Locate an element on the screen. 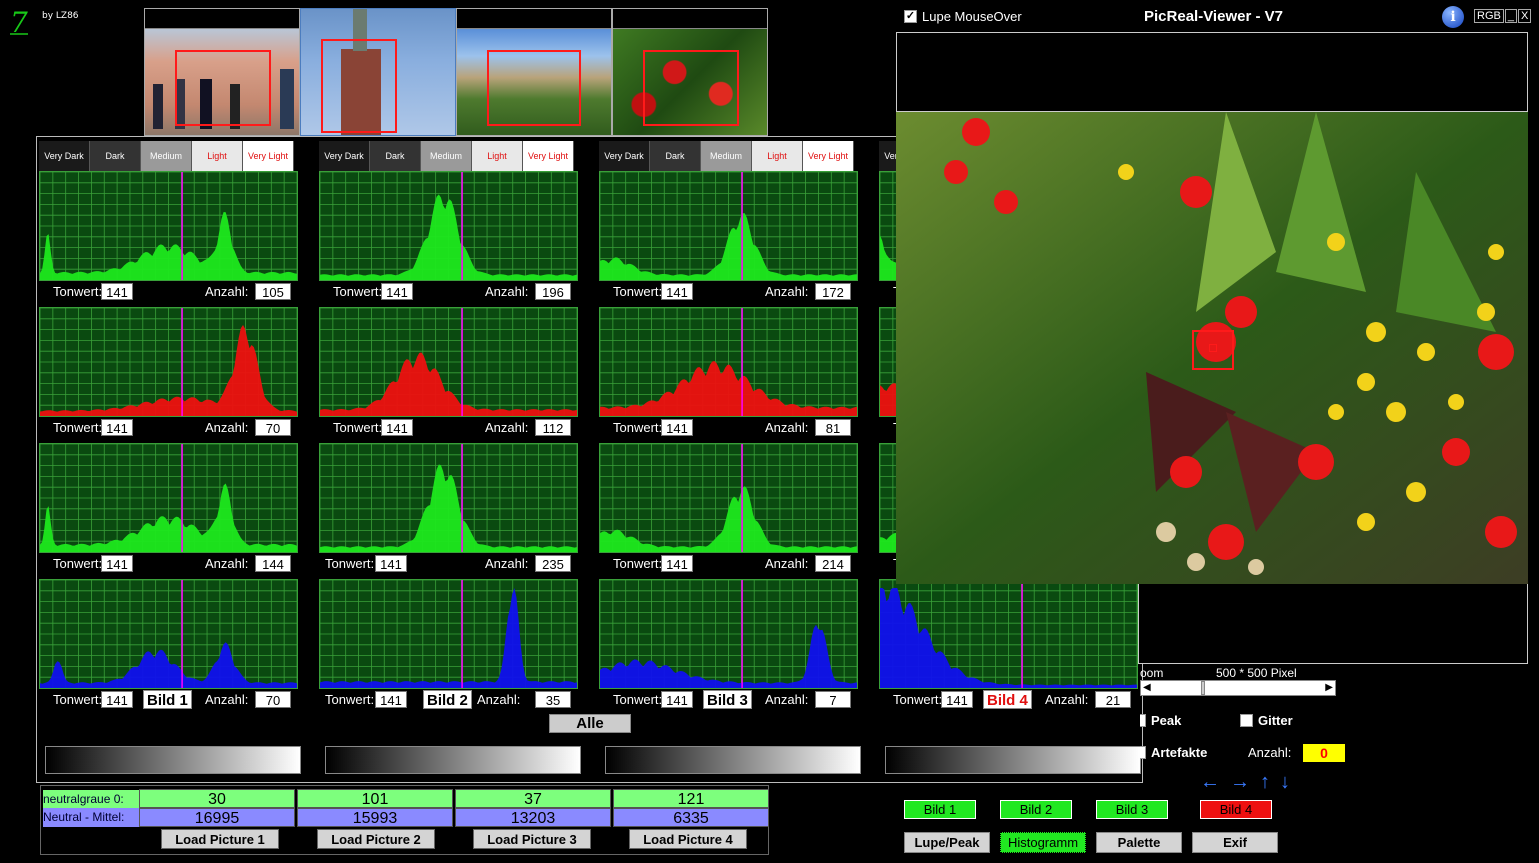  exif-button: Exif is located at coordinates (1235, 842).